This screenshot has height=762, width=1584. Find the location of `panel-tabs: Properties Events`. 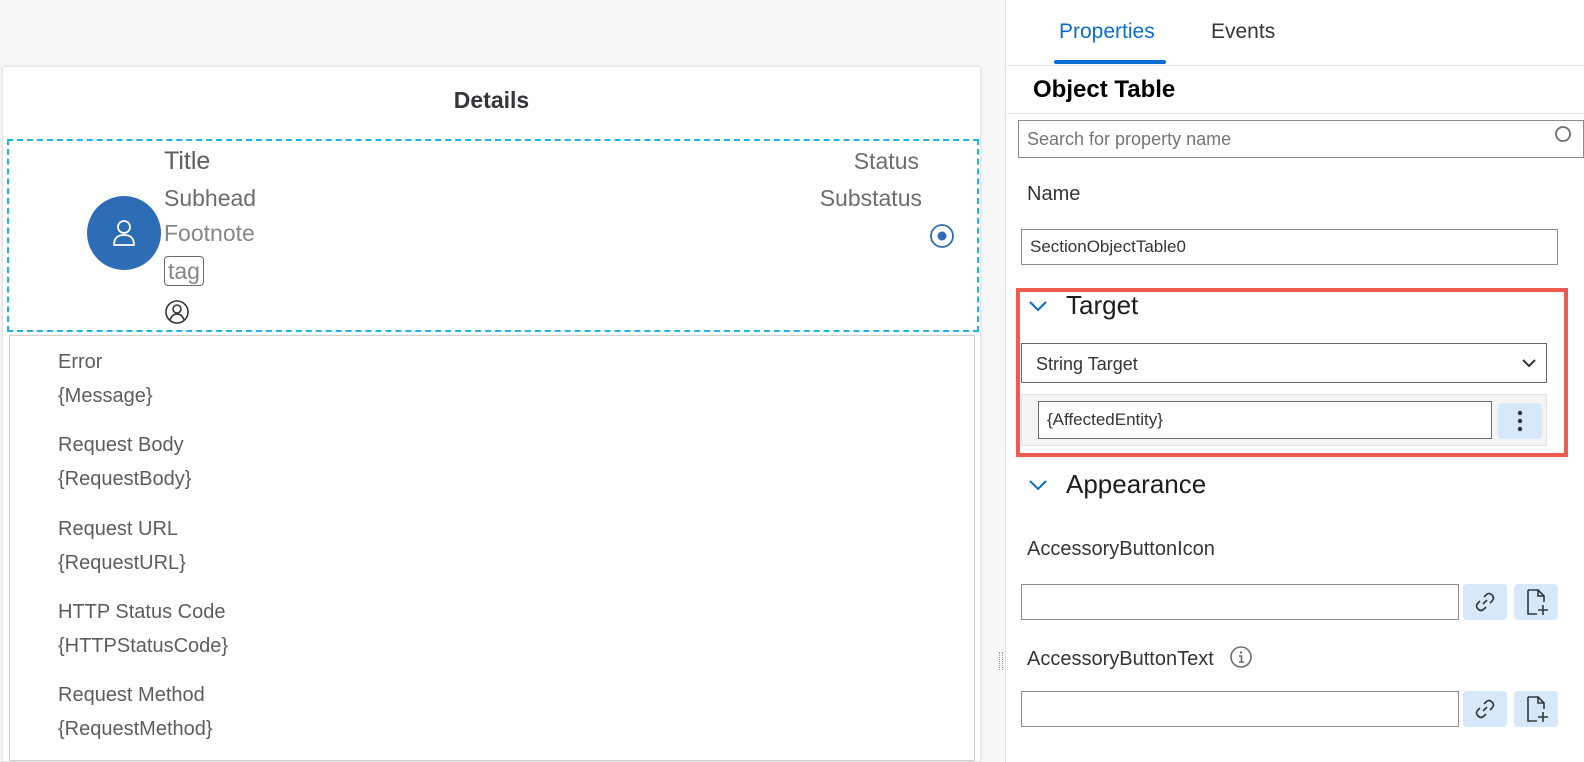

panel-tabs: Properties Events is located at coordinates (1295, 33).